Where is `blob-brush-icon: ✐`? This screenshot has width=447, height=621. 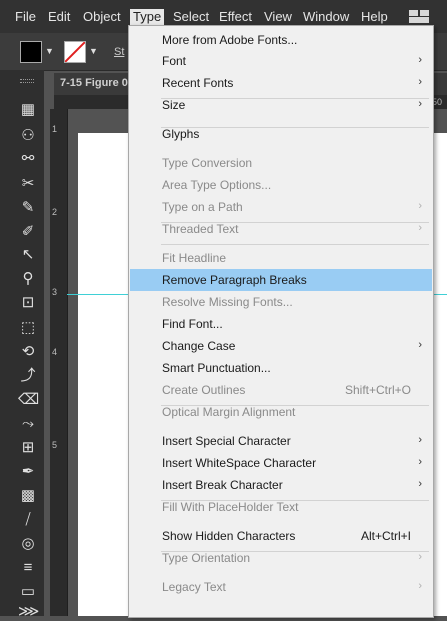 blob-brush-icon: ✐ is located at coordinates (28, 232).